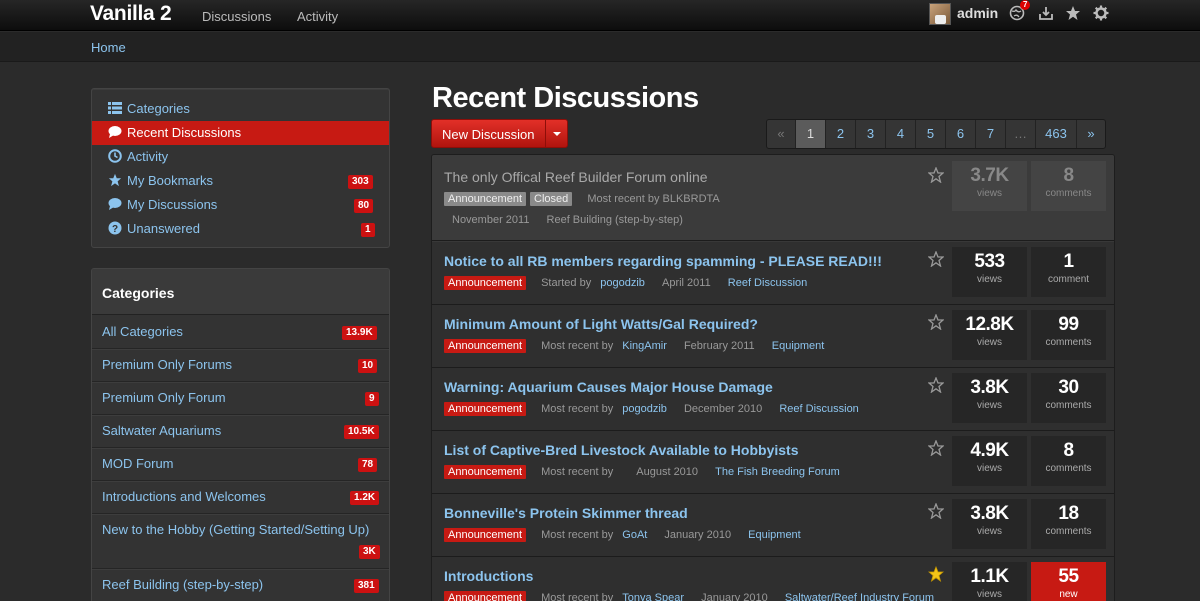  What do you see at coordinates (369, 552) in the screenshot?
I see `category-count: 3K` at bounding box center [369, 552].